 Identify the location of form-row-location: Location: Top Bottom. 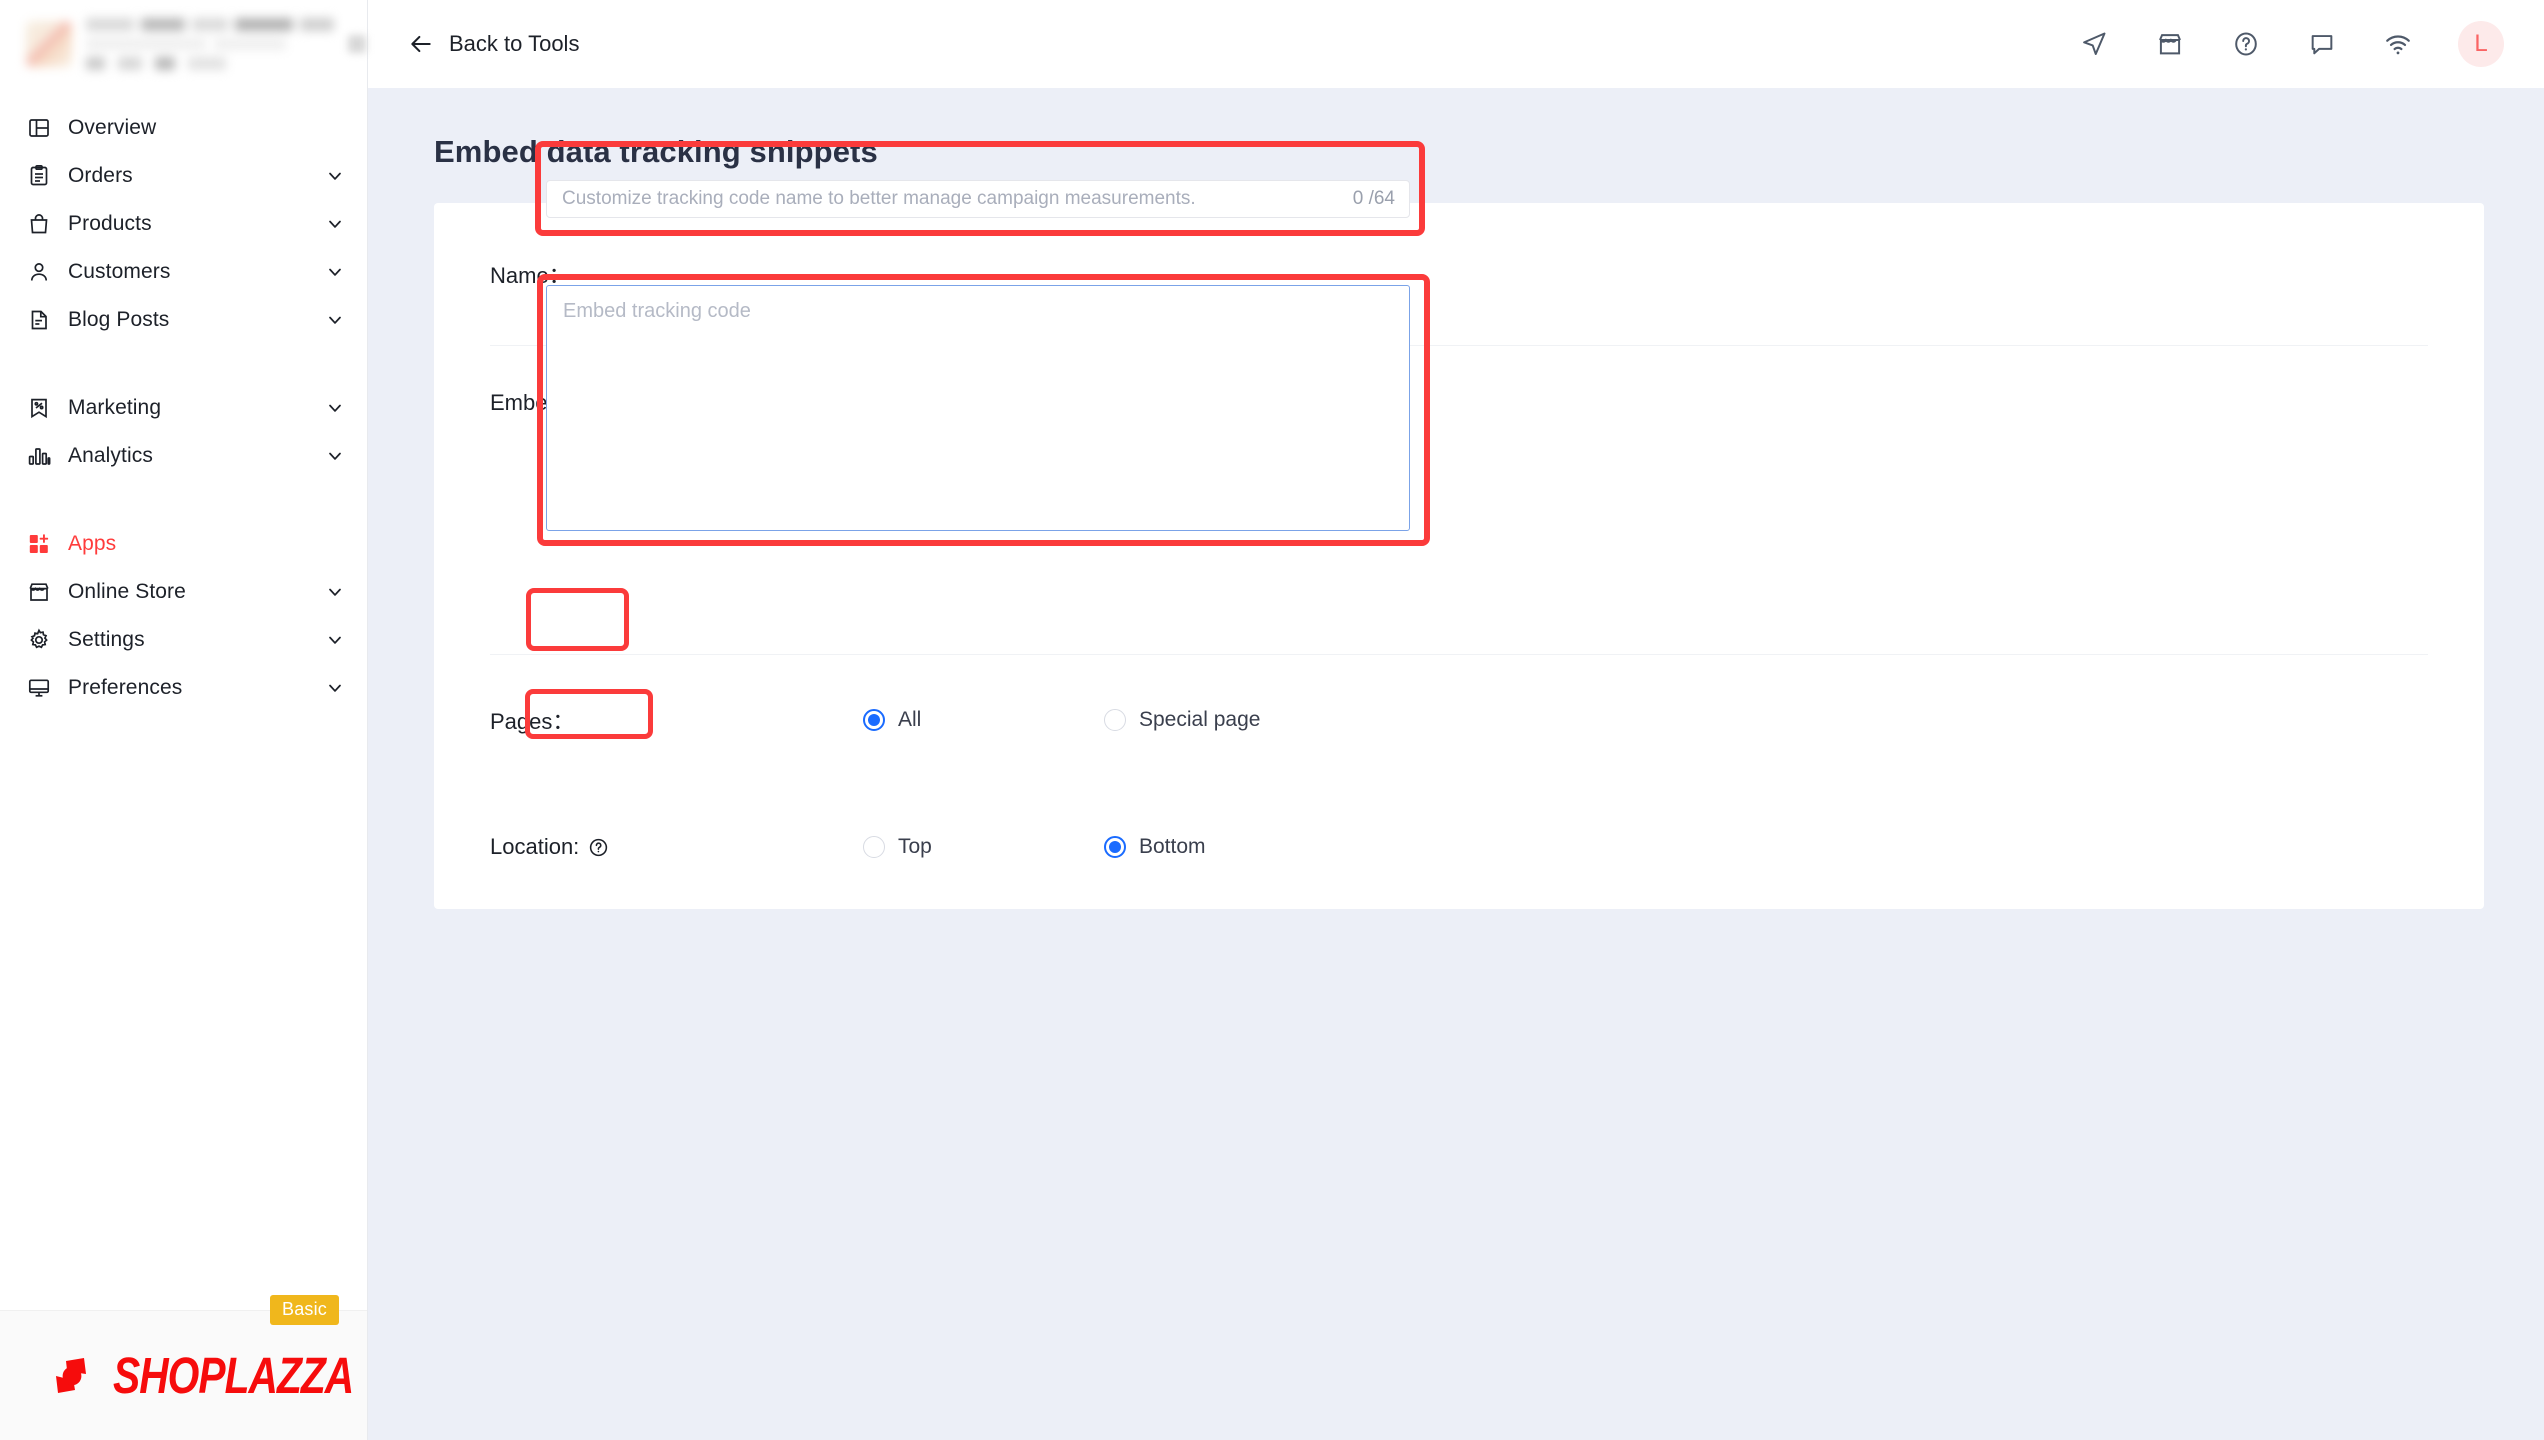
(1459, 847).